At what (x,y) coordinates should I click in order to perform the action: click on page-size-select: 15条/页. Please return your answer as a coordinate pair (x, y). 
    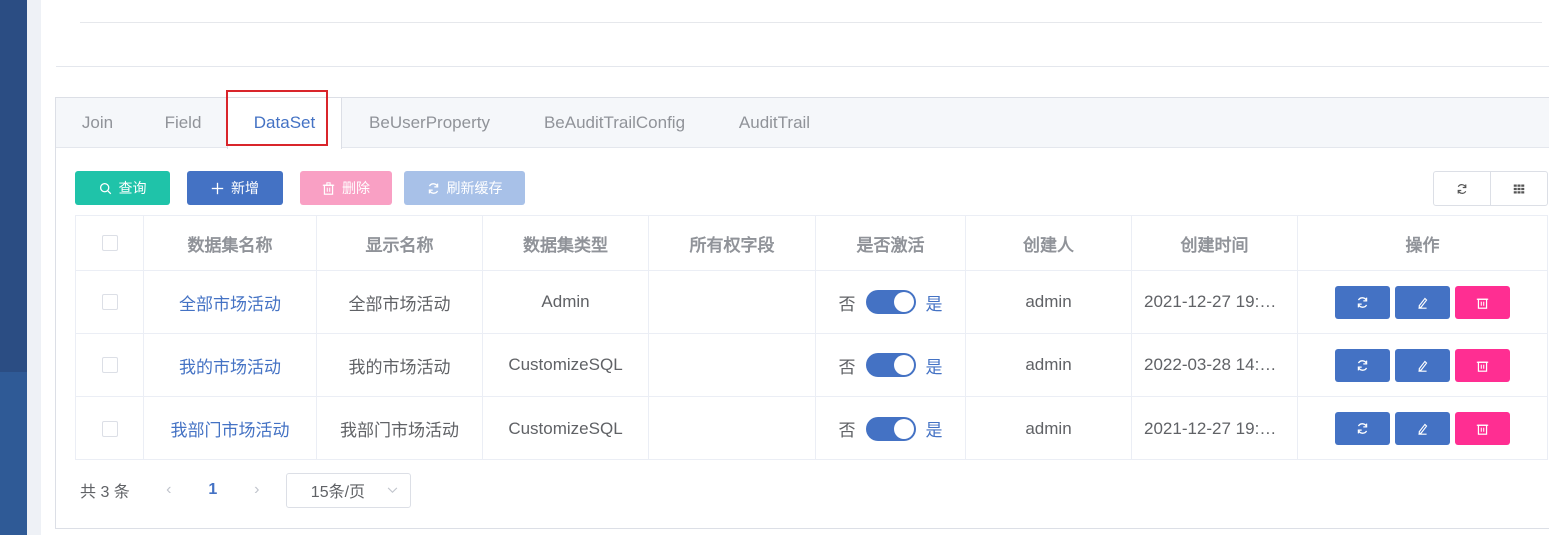
    Looking at the image, I should click on (348, 490).